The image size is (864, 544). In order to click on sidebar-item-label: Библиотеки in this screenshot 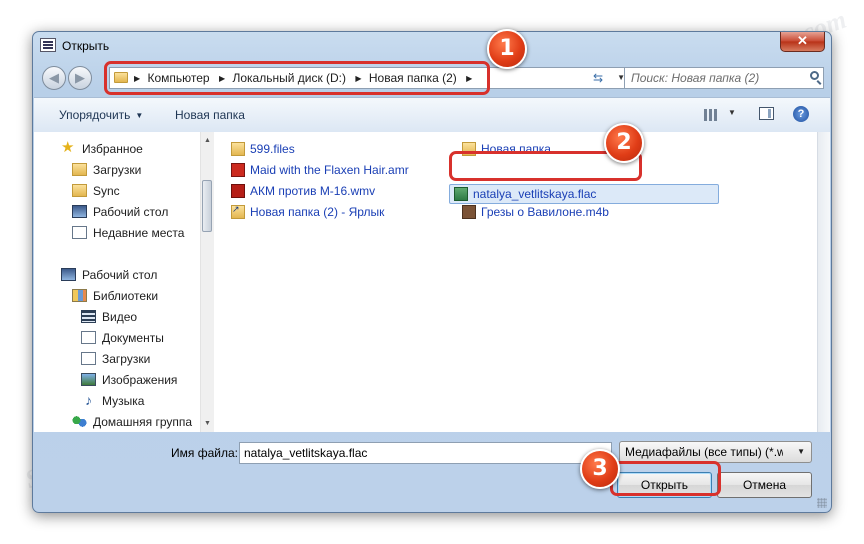, I will do `click(126, 296)`.